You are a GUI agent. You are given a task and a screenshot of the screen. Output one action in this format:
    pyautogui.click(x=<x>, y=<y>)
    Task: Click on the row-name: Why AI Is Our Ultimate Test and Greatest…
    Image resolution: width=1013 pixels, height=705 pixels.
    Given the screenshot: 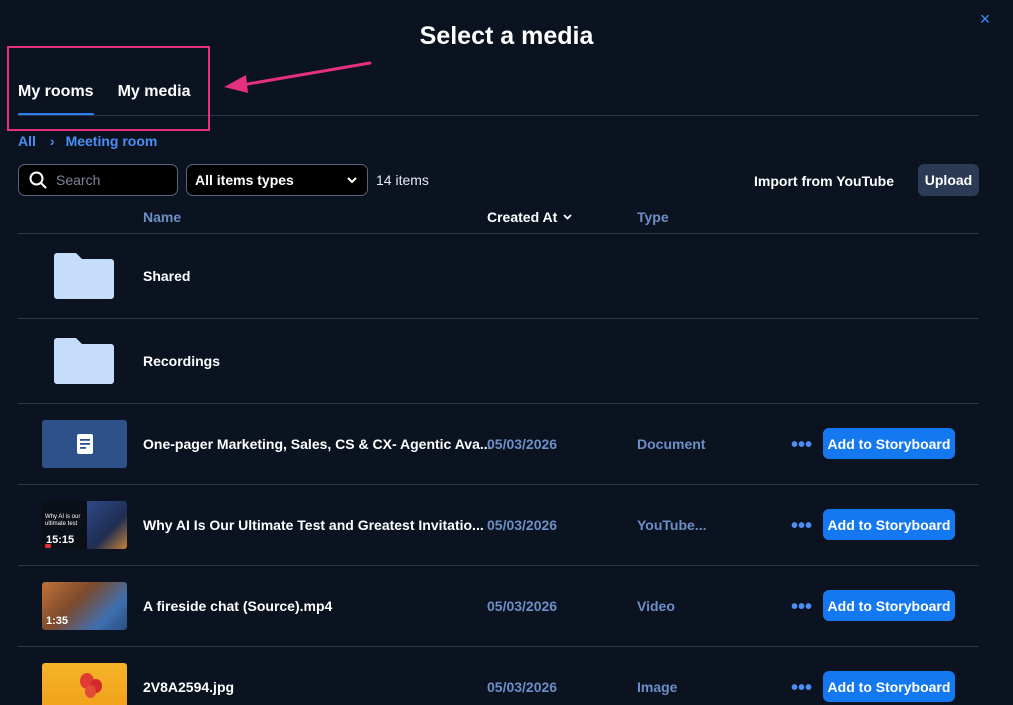 What is the action you would take?
    pyautogui.click(x=313, y=525)
    